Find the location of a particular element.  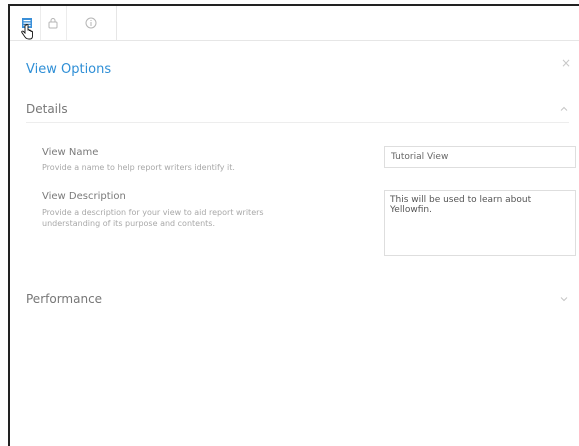

info-icon is located at coordinates (91, 23).